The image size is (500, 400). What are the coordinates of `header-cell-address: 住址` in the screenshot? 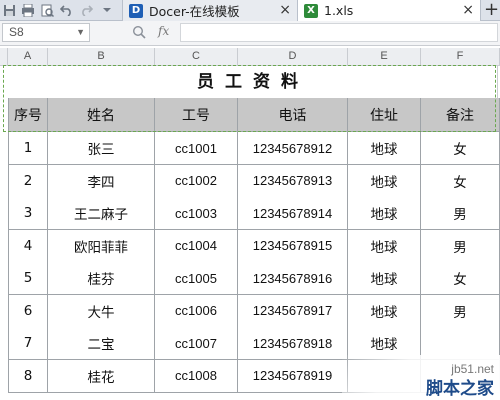 It's located at (384, 115).